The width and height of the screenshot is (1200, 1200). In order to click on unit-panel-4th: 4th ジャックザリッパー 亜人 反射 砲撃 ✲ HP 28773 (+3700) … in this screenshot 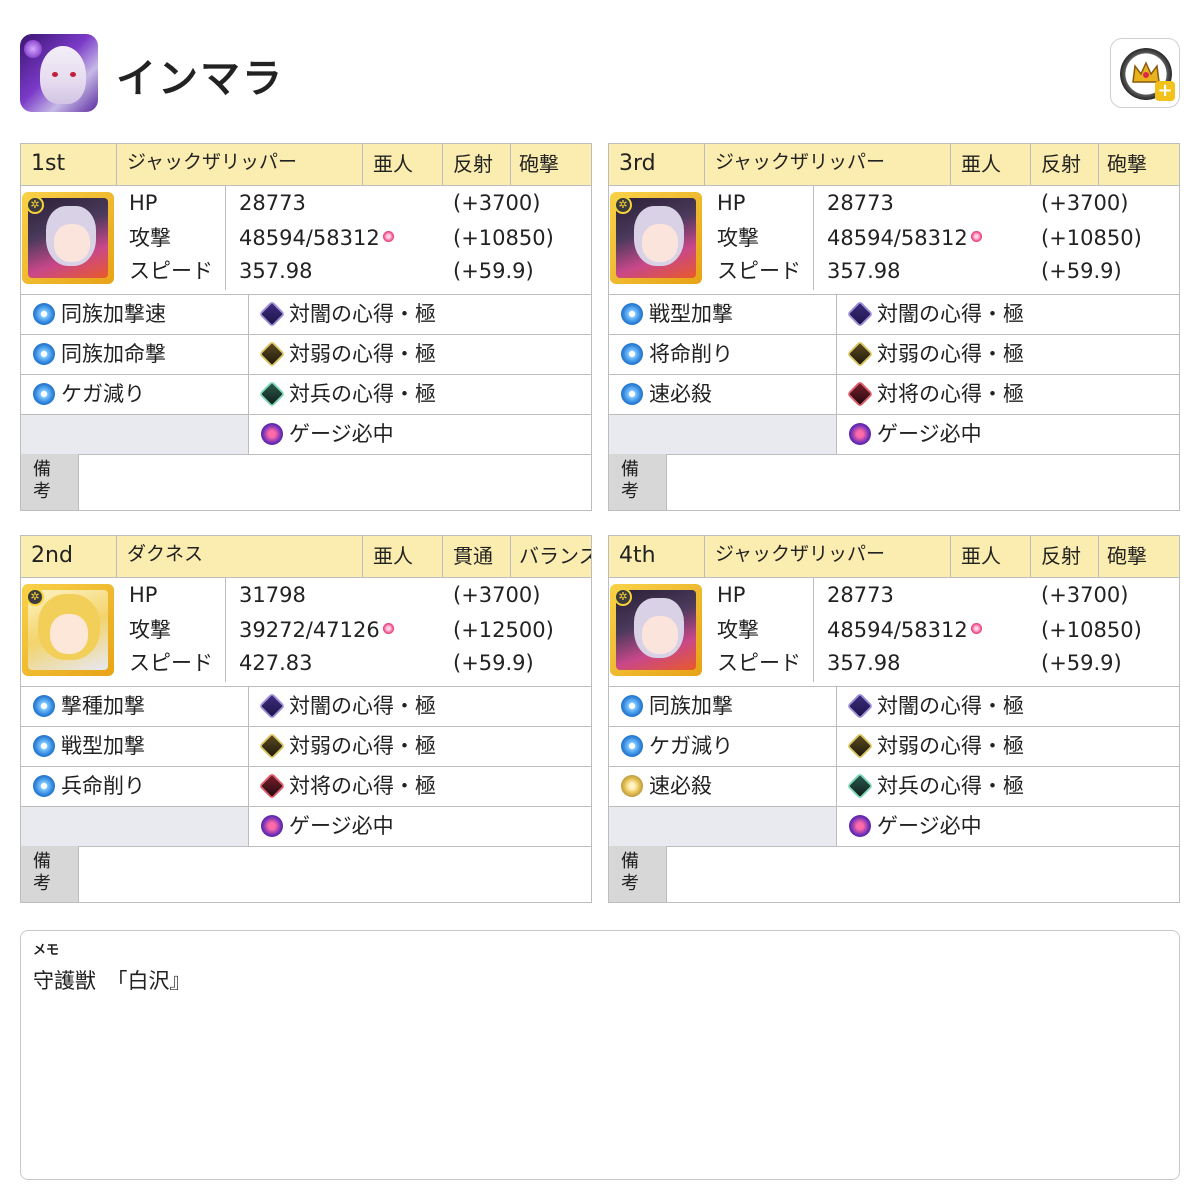, I will do `click(894, 719)`.